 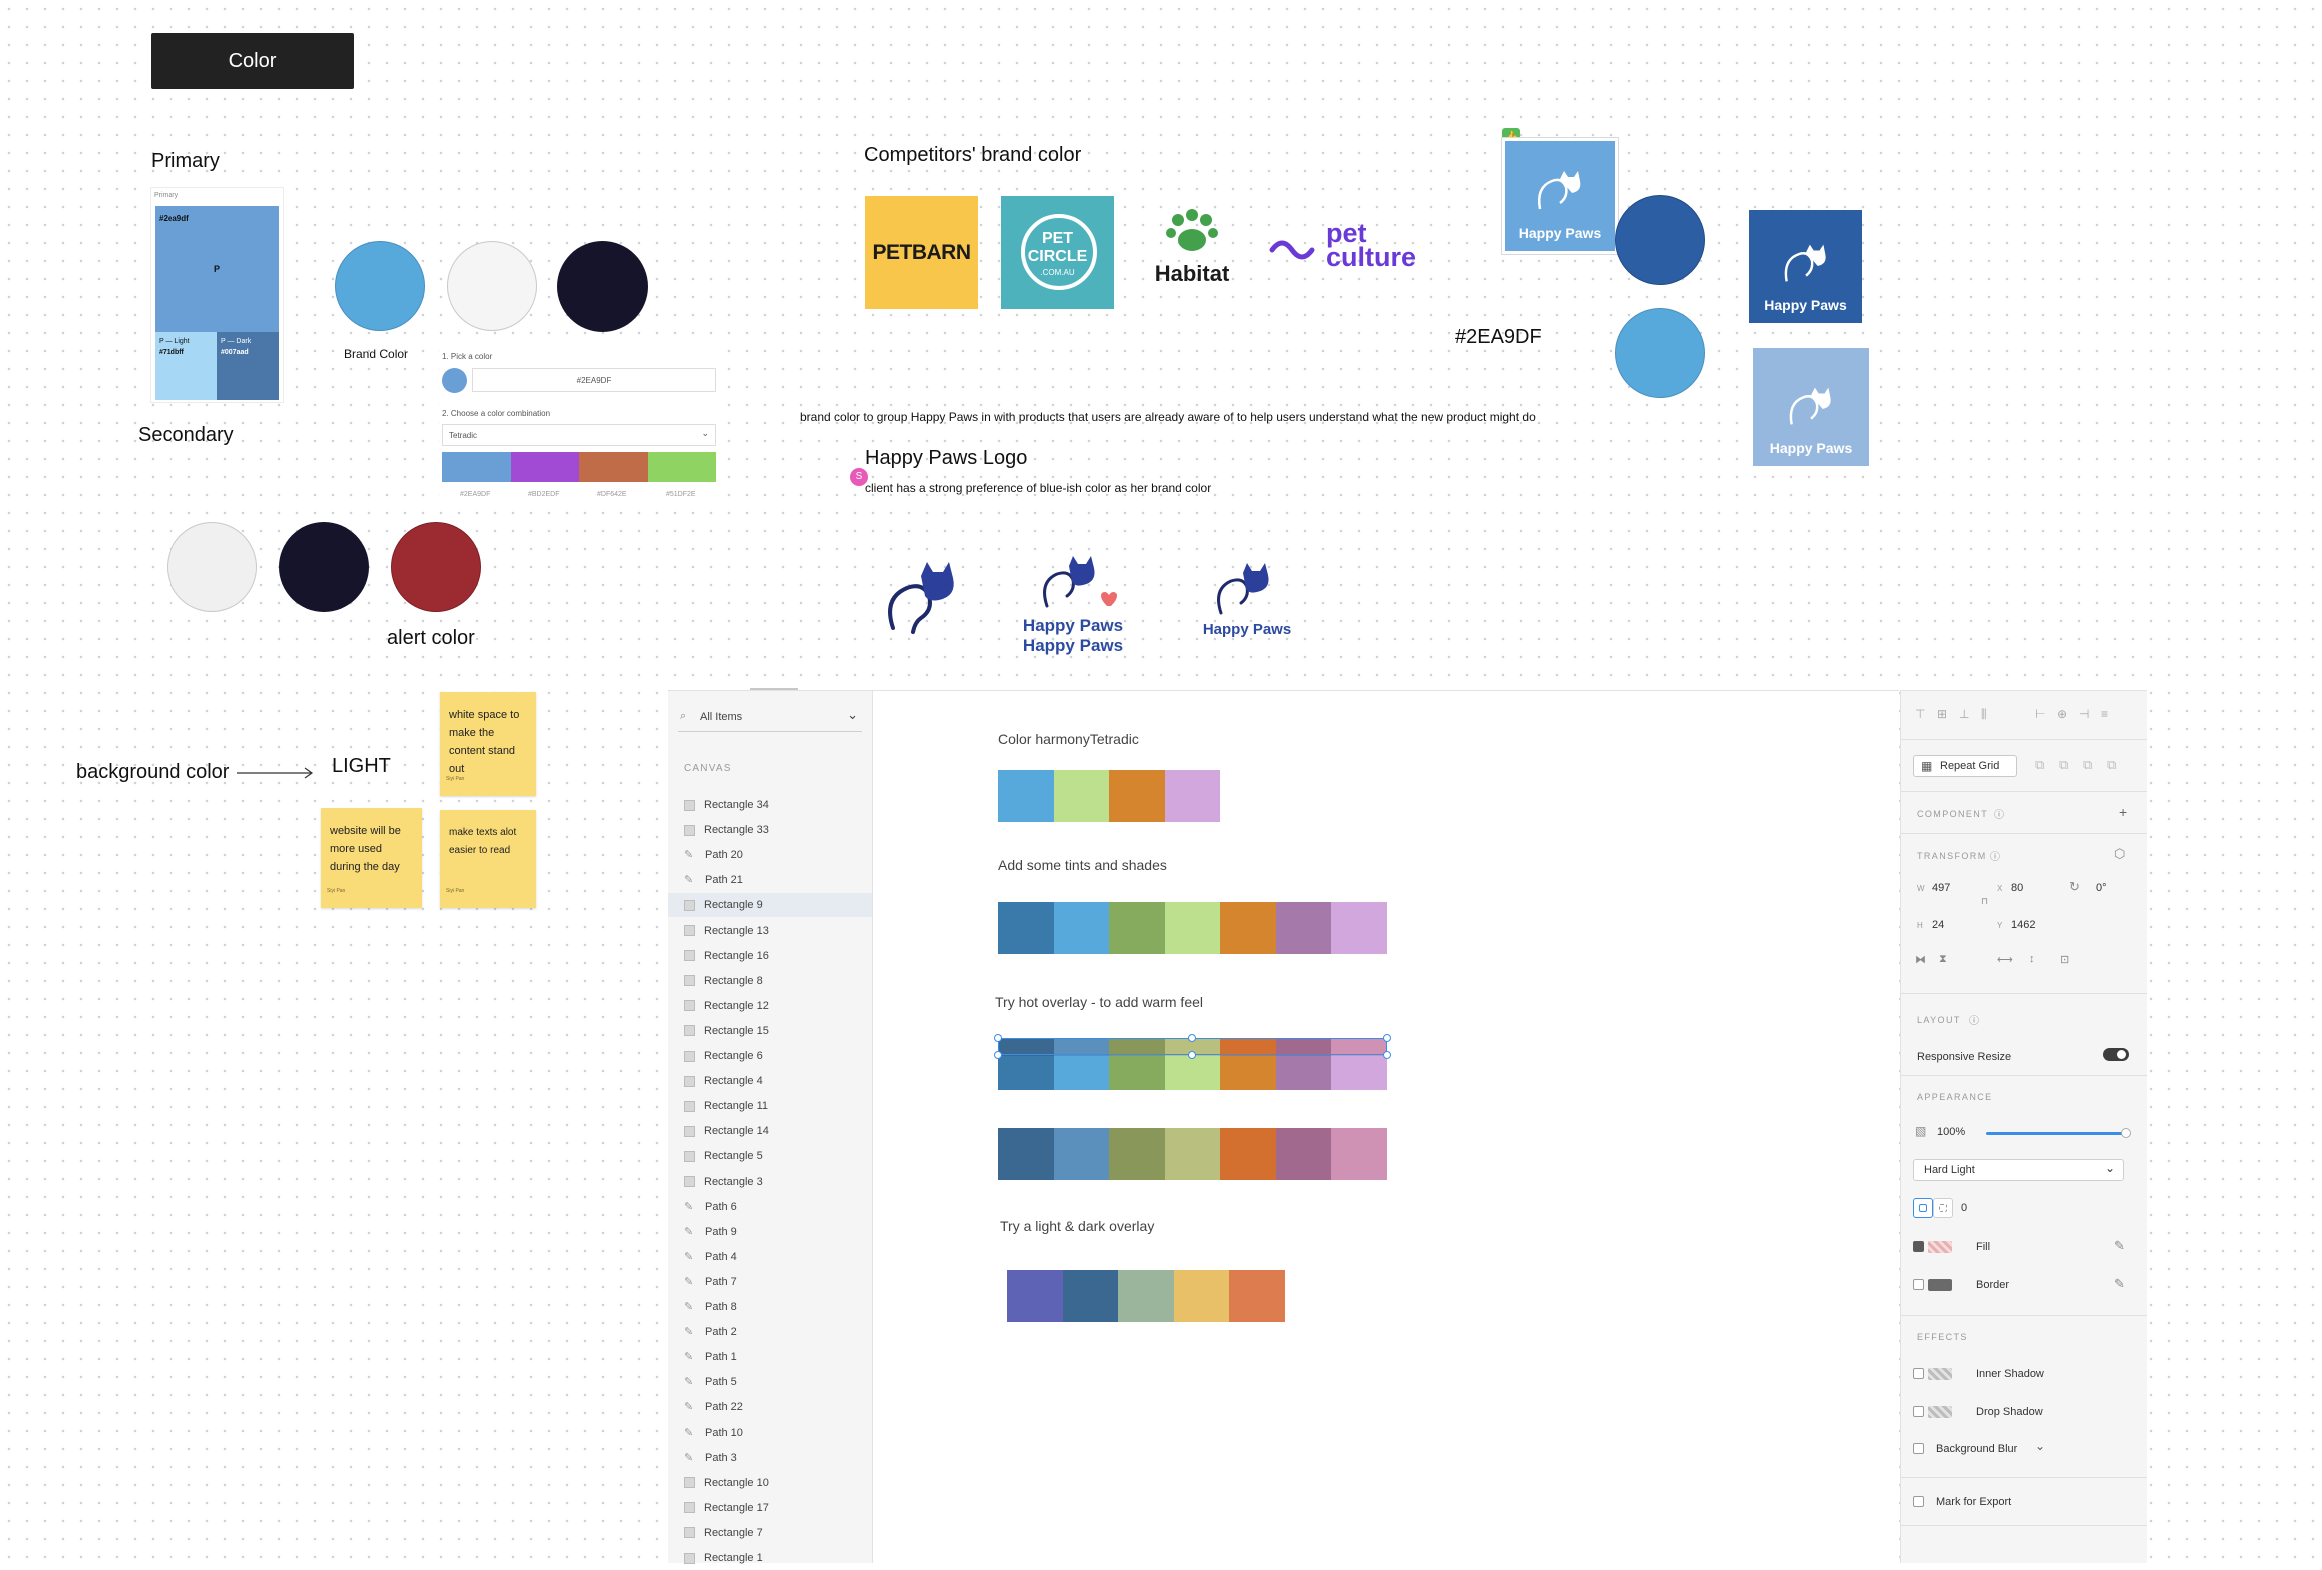 What do you see at coordinates (2123, 812) in the screenshot?
I see `add-component-icon: +` at bounding box center [2123, 812].